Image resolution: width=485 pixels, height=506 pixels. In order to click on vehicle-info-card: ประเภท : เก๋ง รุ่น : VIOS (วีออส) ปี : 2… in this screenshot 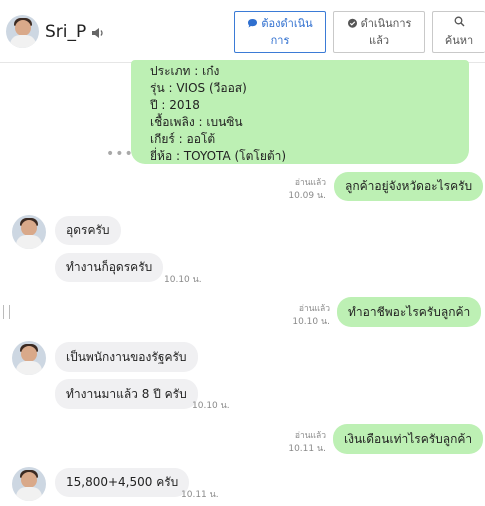, I will do `click(300, 112)`.